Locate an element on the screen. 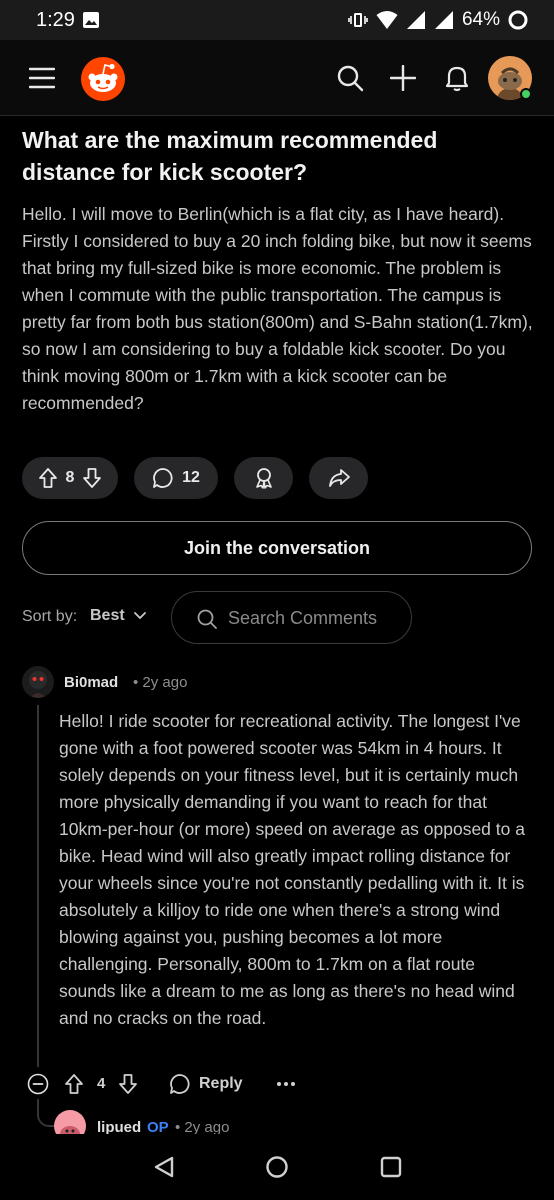  share-button is located at coordinates (338, 478).